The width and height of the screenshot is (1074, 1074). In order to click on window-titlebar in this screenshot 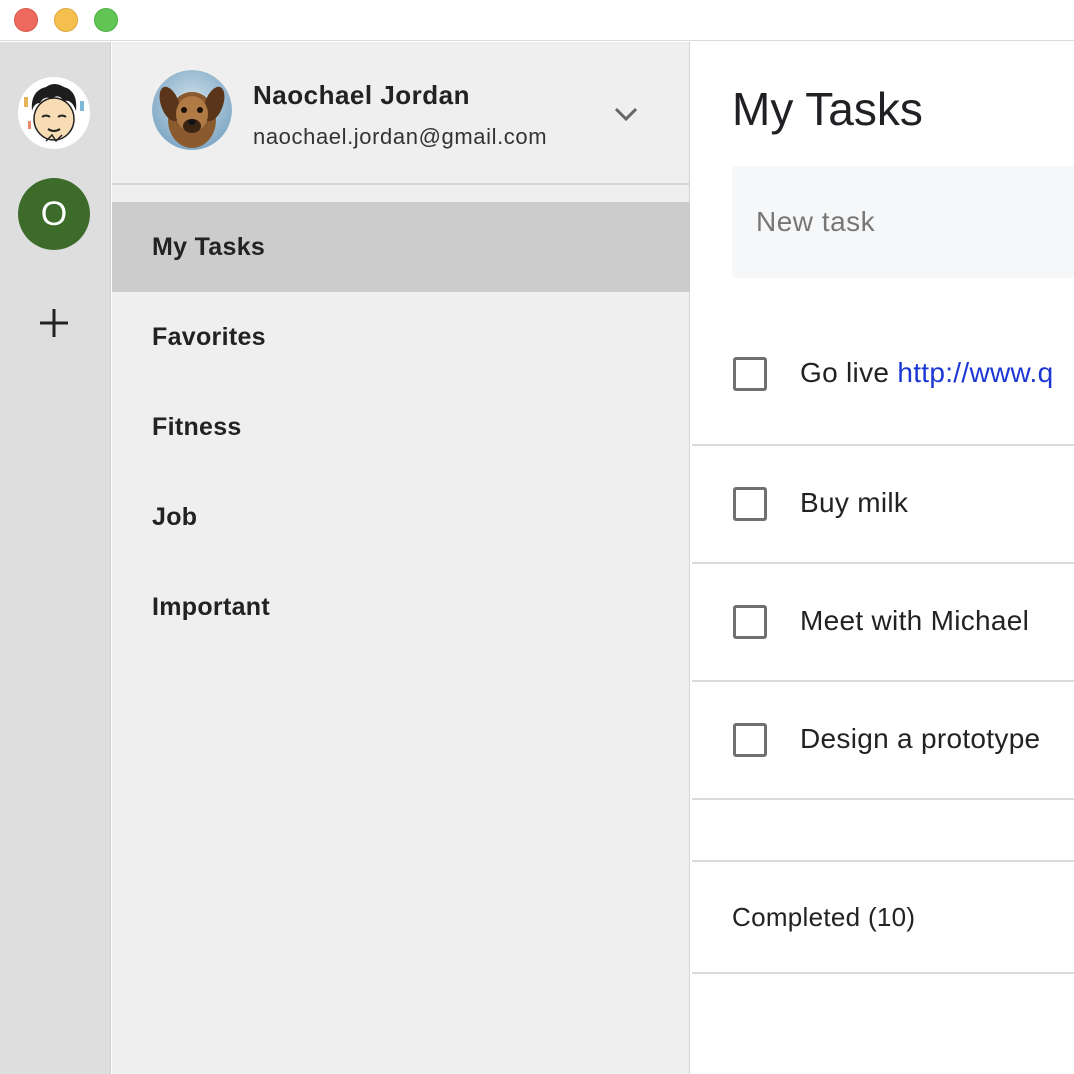, I will do `click(537, 20)`.